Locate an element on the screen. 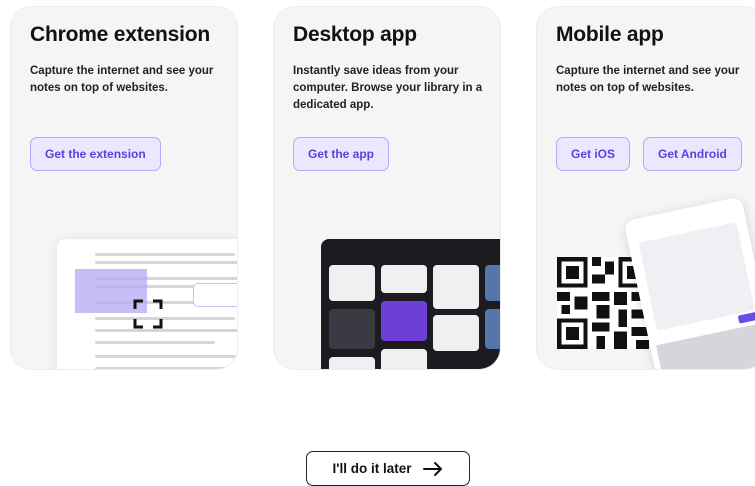 This screenshot has height=486, width=755. arrow-right-icon is located at coordinates (433, 468).